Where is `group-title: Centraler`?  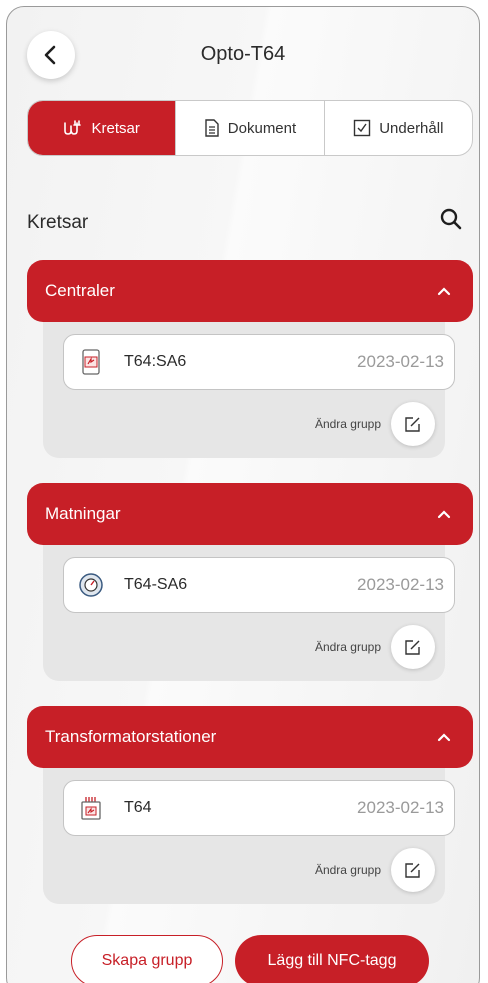
group-title: Centraler is located at coordinates (80, 290).